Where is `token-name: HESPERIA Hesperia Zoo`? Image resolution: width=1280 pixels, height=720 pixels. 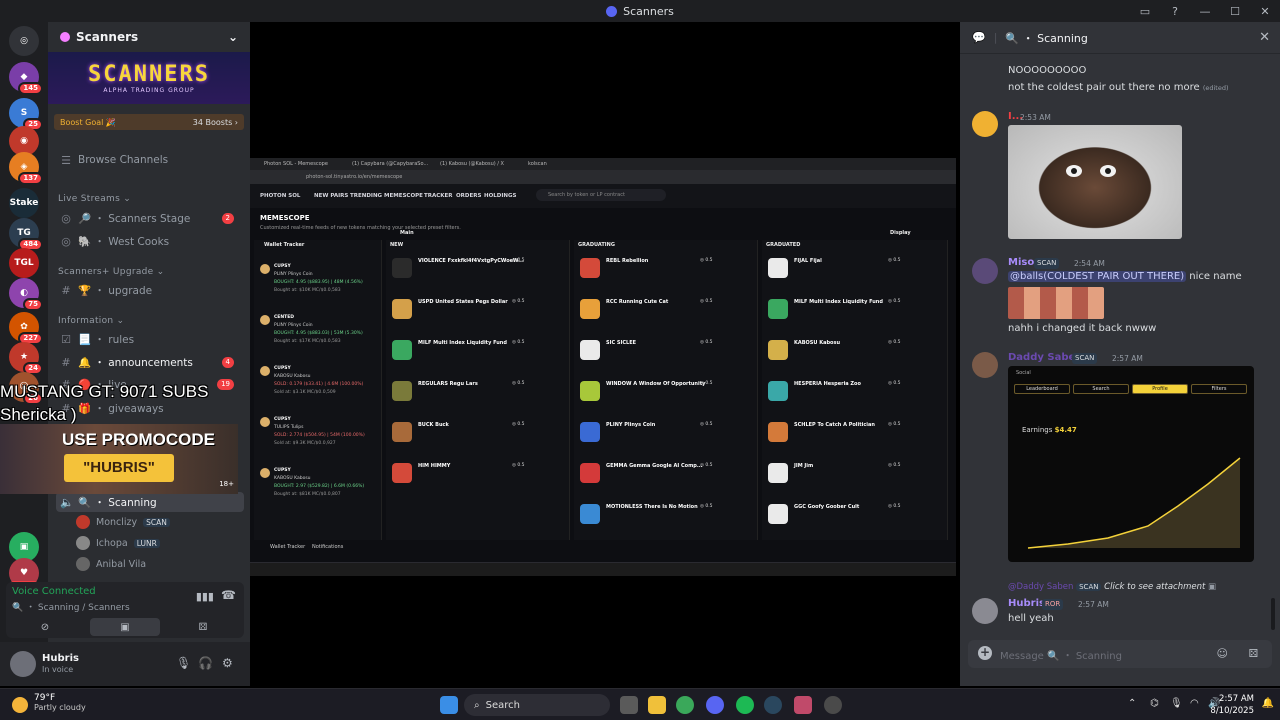
token-name: HESPERIA Hesperia Zoo is located at coordinates (827, 384).